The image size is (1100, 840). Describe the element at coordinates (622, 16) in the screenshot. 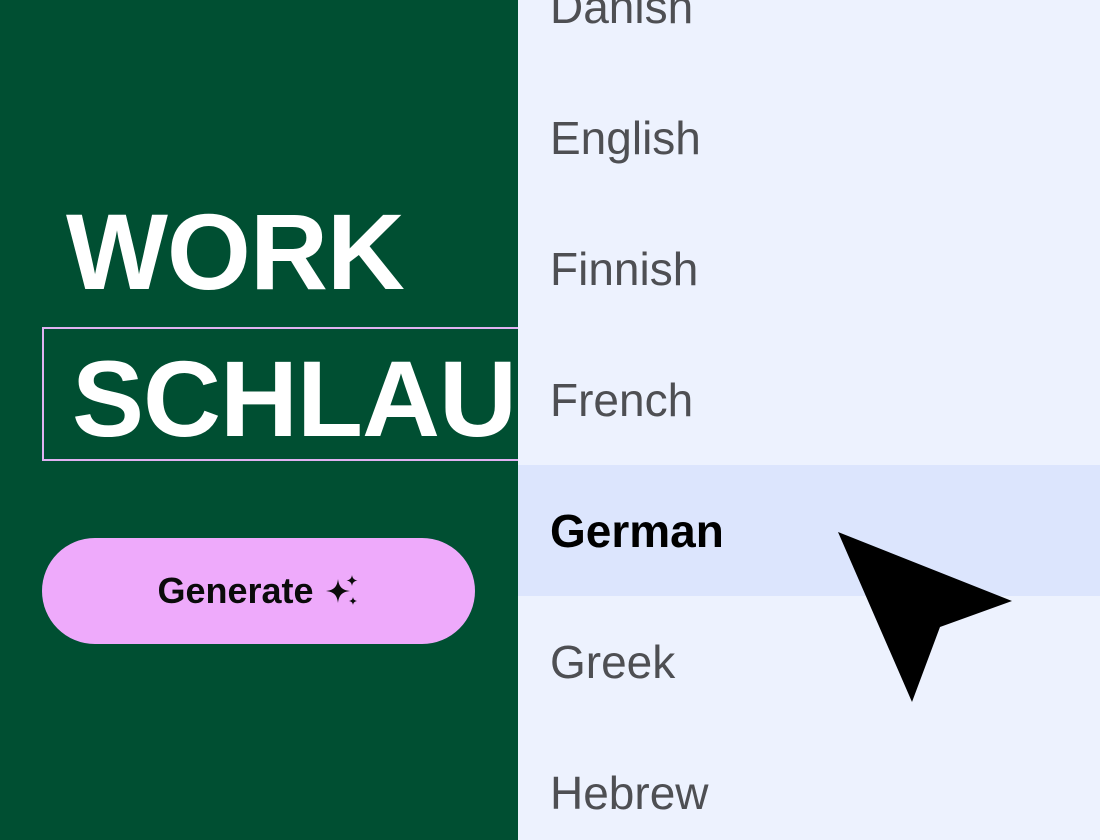

I see `language-option-label: Danish` at that location.